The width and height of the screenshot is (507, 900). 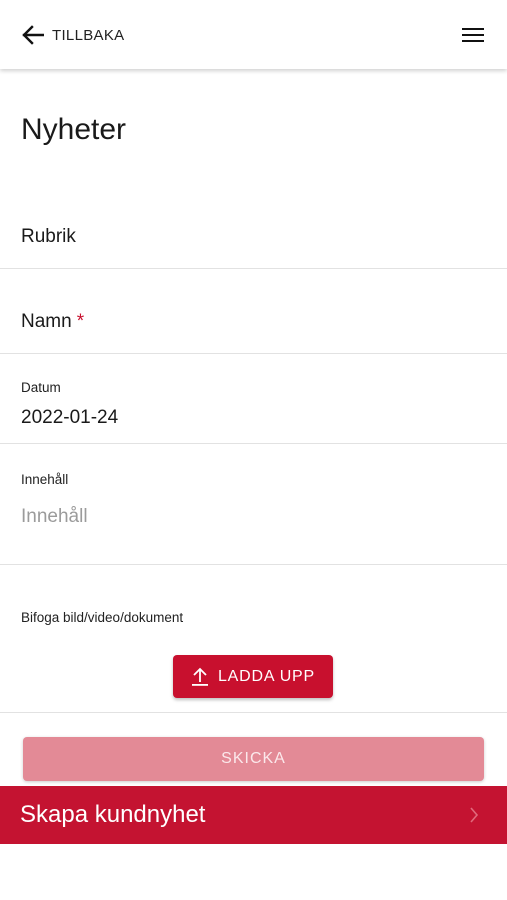 I want to click on create-customer-news-bar: Skapa kundnyhet, so click(x=253, y=815).